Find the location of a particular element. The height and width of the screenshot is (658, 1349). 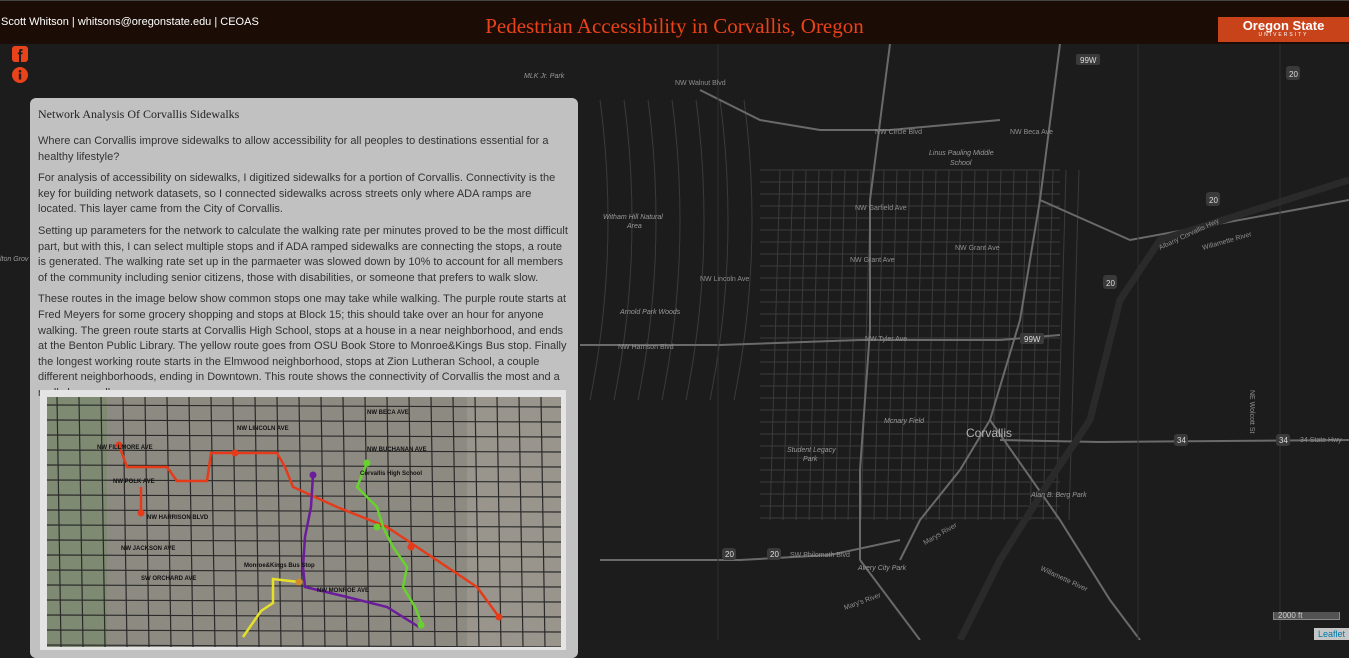

inset-label: Monroe&Kings Bus Stop is located at coordinates (279, 566).